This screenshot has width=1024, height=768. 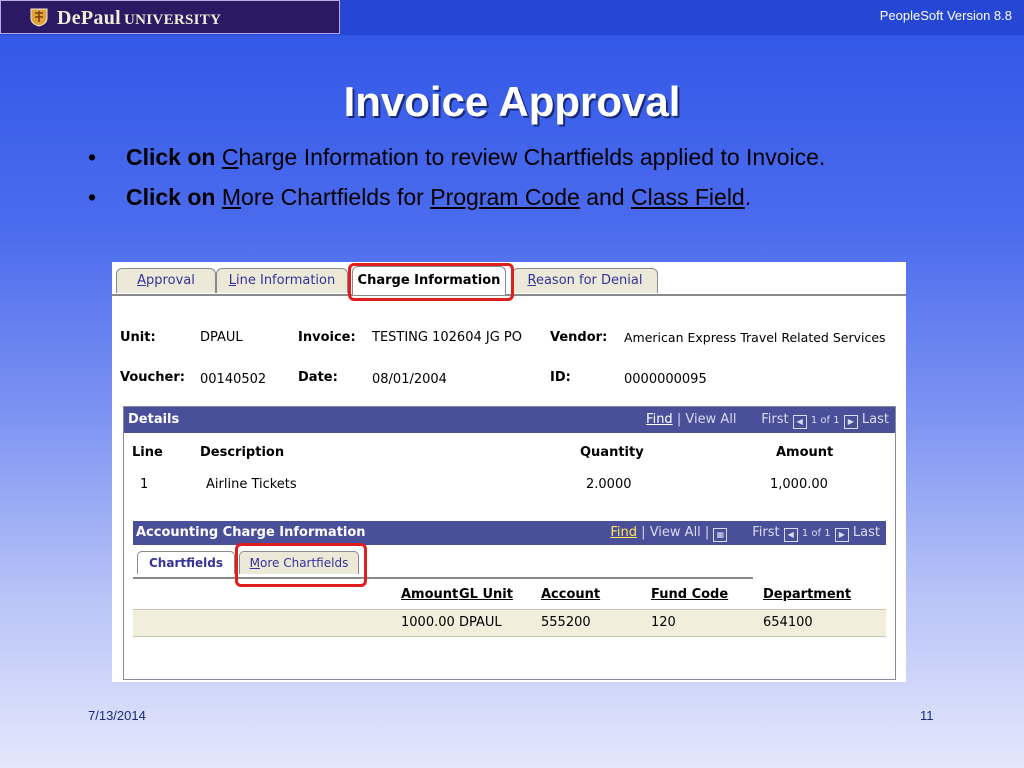 What do you see at coordinates (166, 280) in the screenshot?
I see `tab-approval: Approval` at bounding box center [166, 280].